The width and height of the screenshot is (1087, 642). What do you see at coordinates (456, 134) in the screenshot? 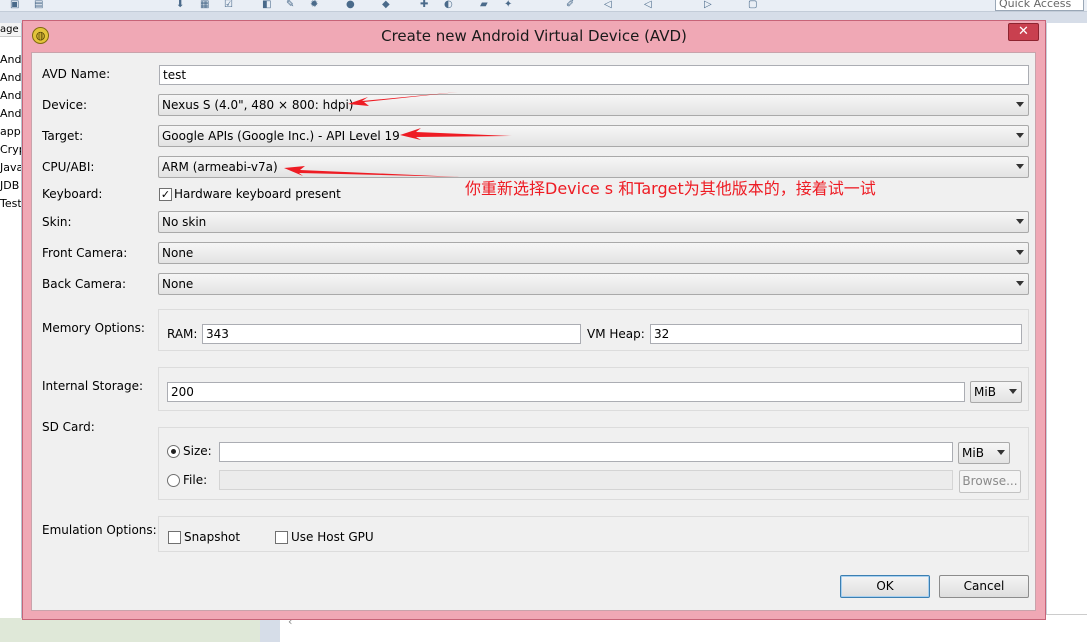
I see `arrow-to-target` at bounding box center [456, 134].